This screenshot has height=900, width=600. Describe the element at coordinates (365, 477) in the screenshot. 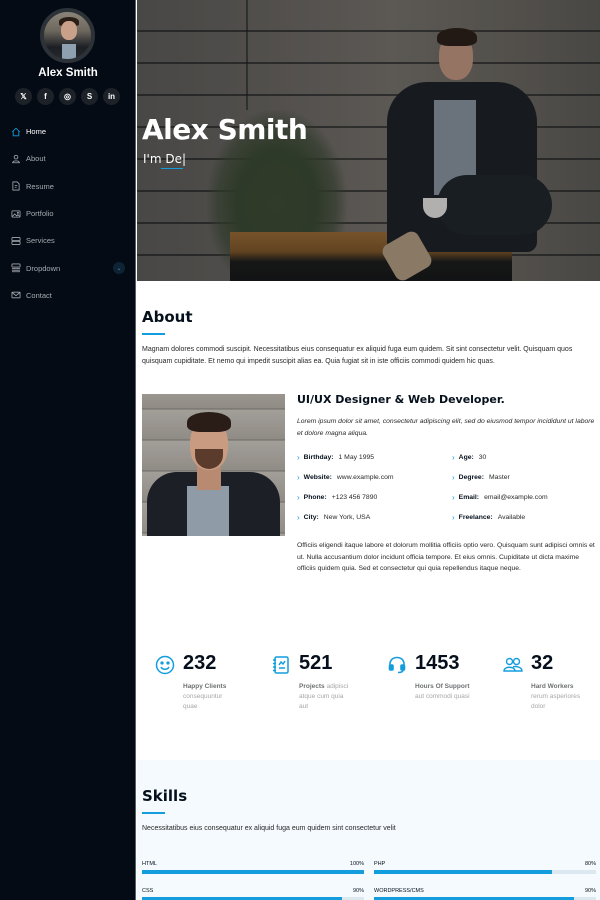

I see `fact-value: www.example.com` at that location.